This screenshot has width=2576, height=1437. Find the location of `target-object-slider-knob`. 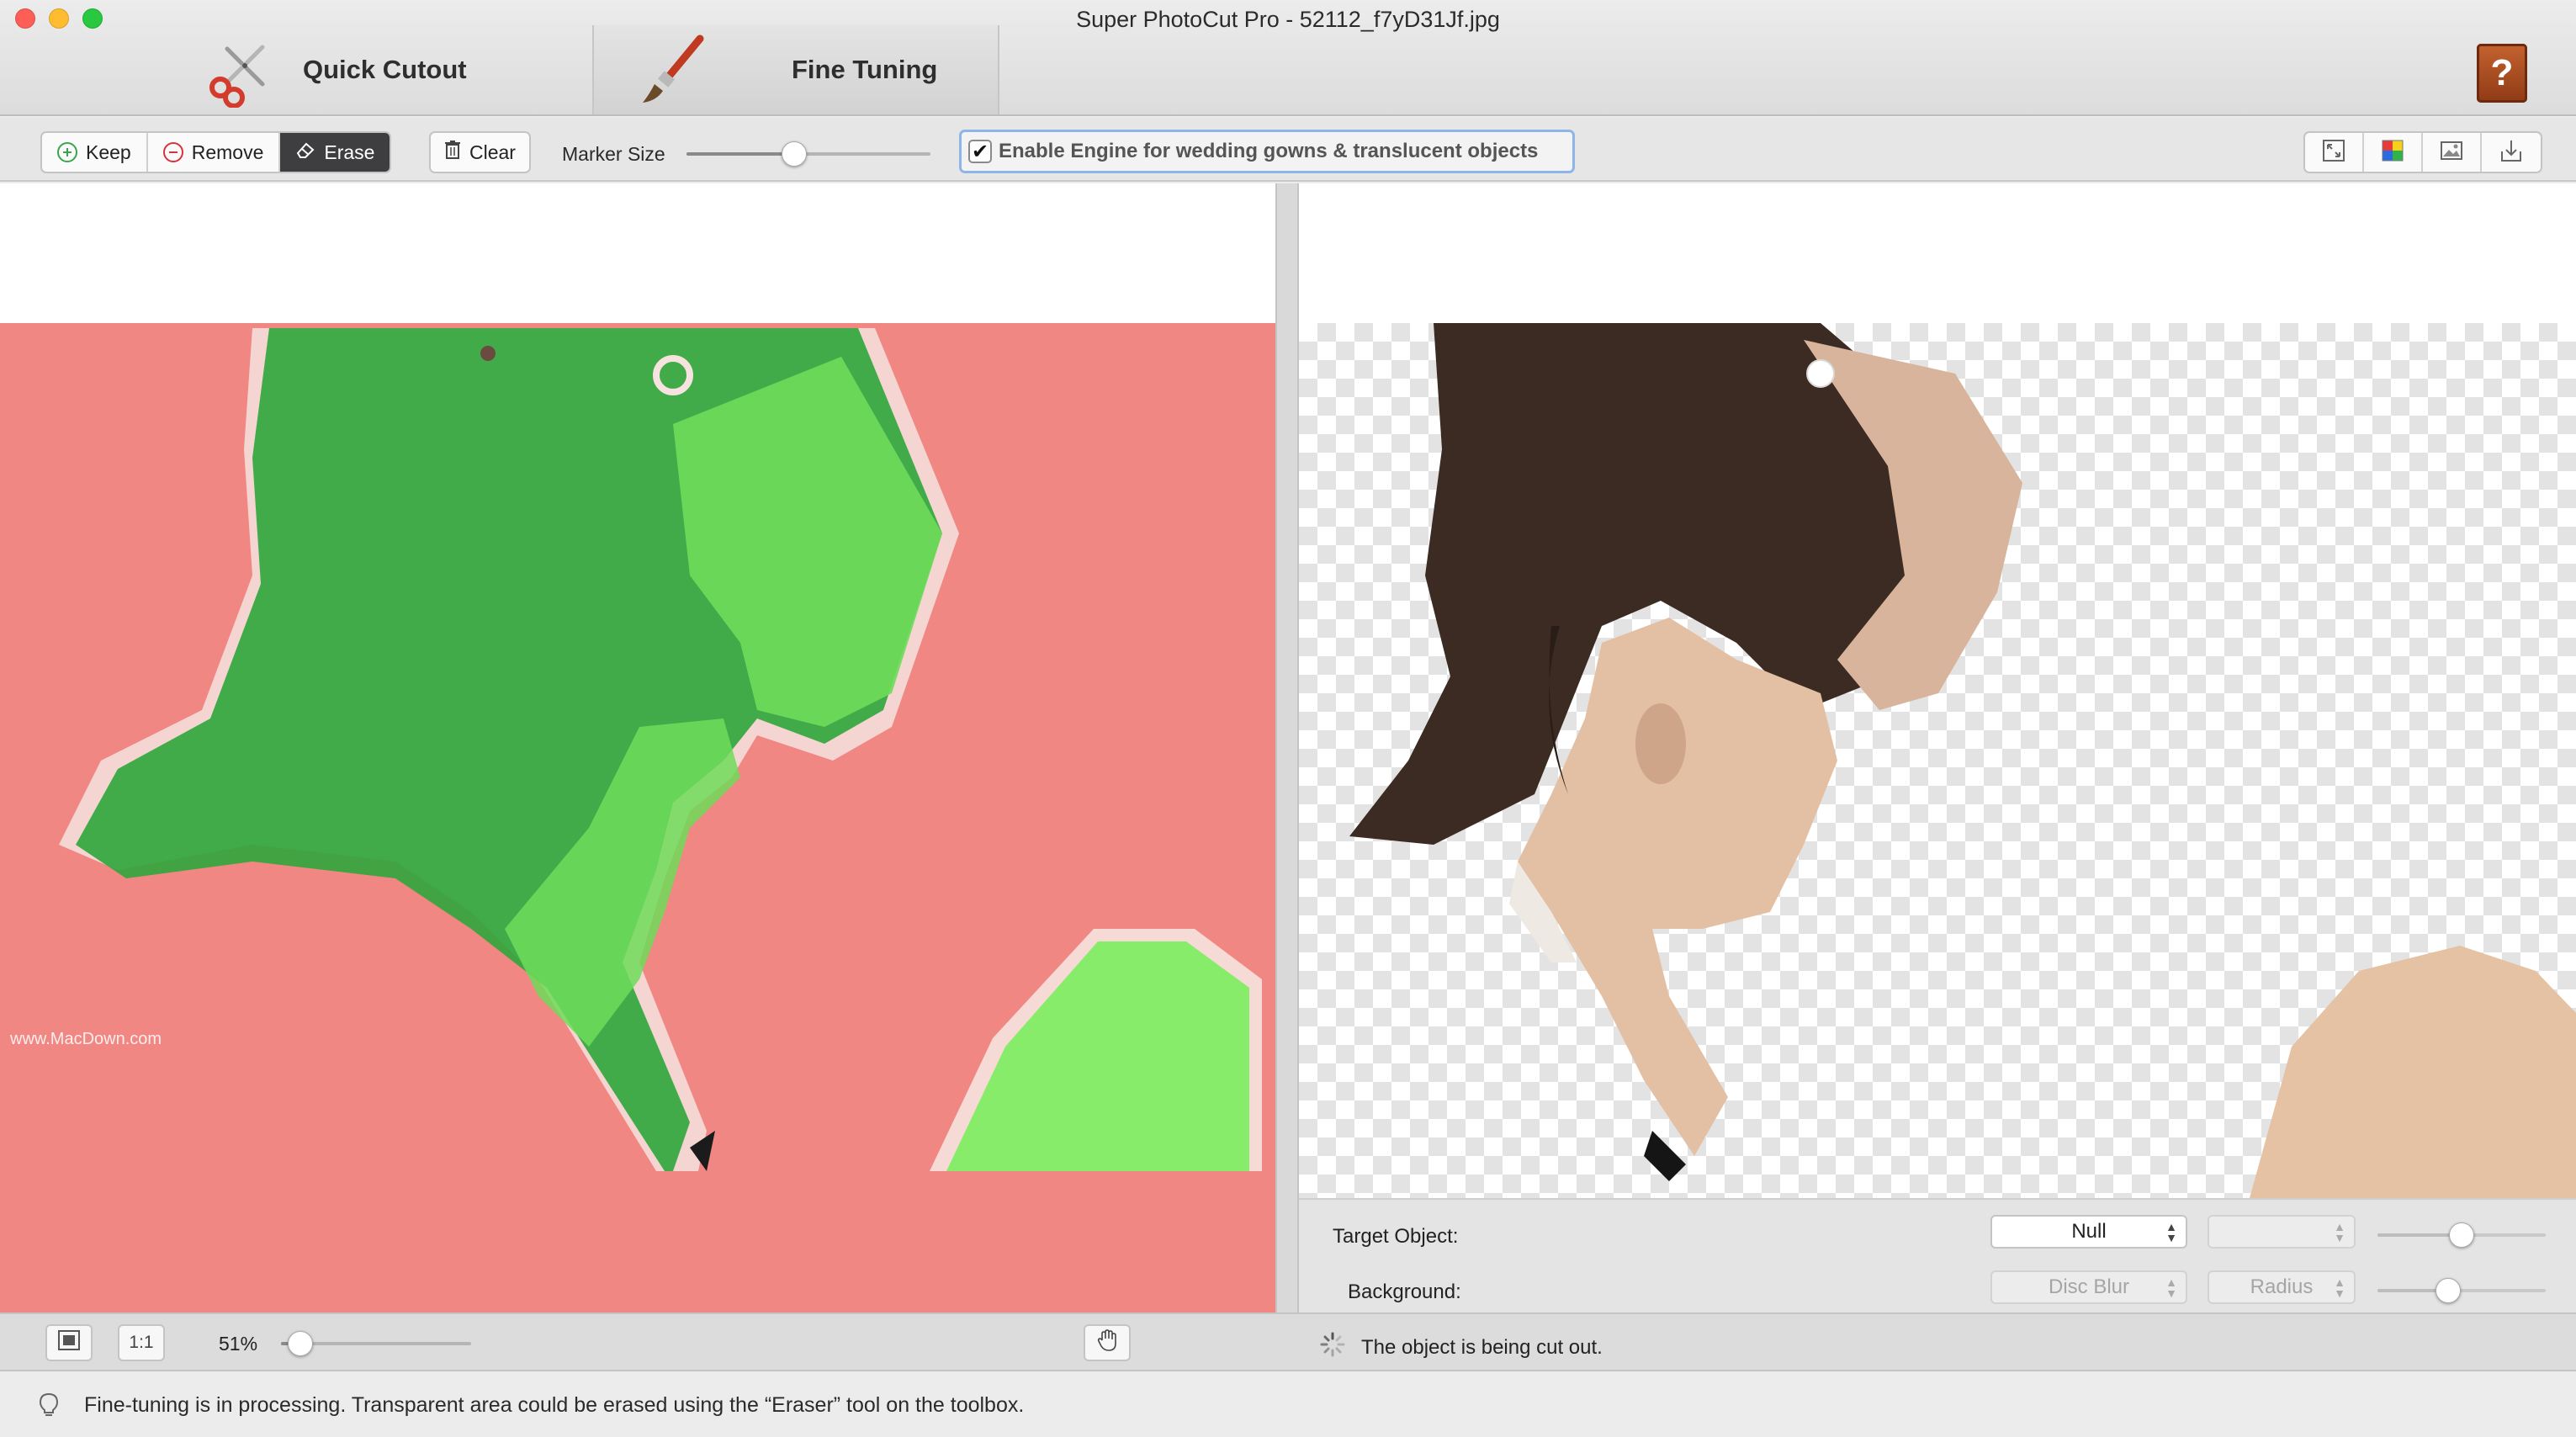

target-object-slider-knob is located at coordinates (2461, 1235).